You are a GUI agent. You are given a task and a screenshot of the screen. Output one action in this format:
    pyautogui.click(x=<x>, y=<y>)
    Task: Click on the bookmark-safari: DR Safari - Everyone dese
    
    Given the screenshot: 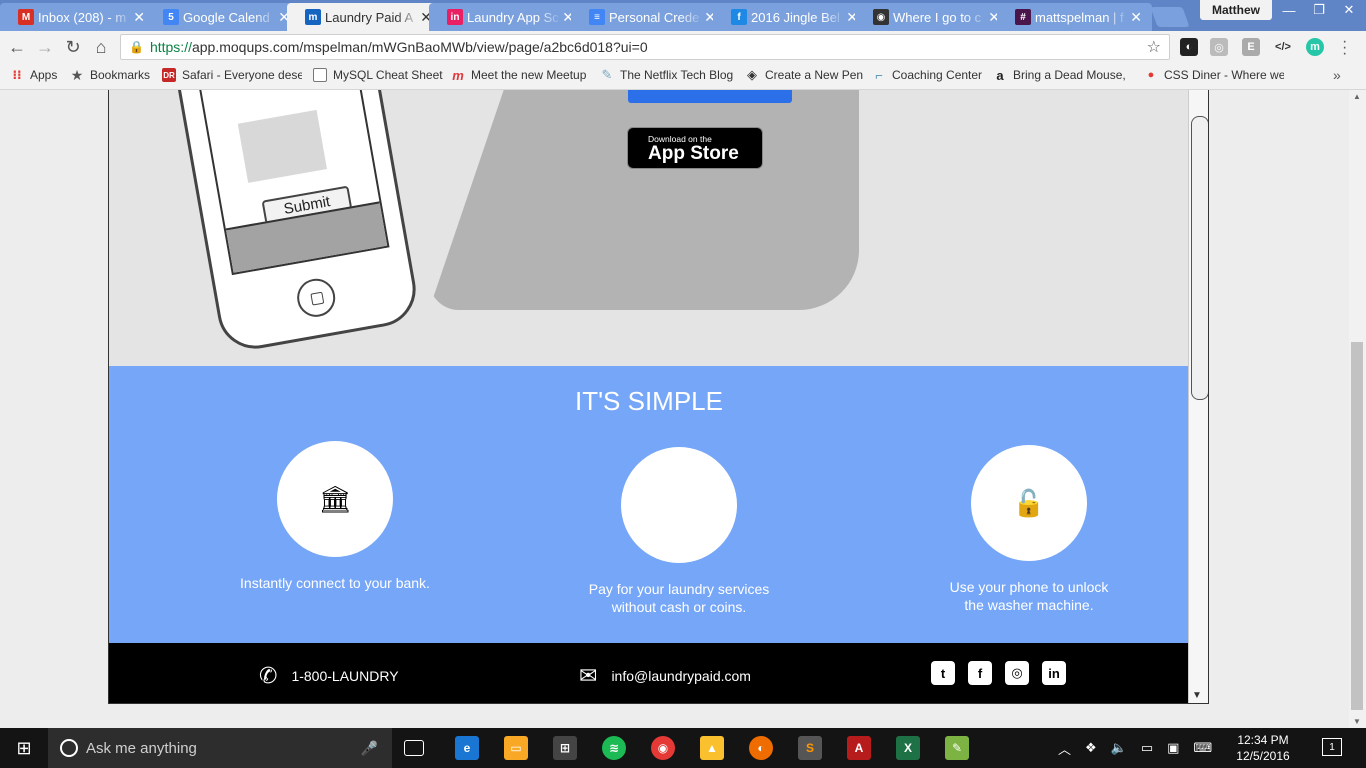 What is the action you would take?
    pyautogui.click(x=232, y=75)
    